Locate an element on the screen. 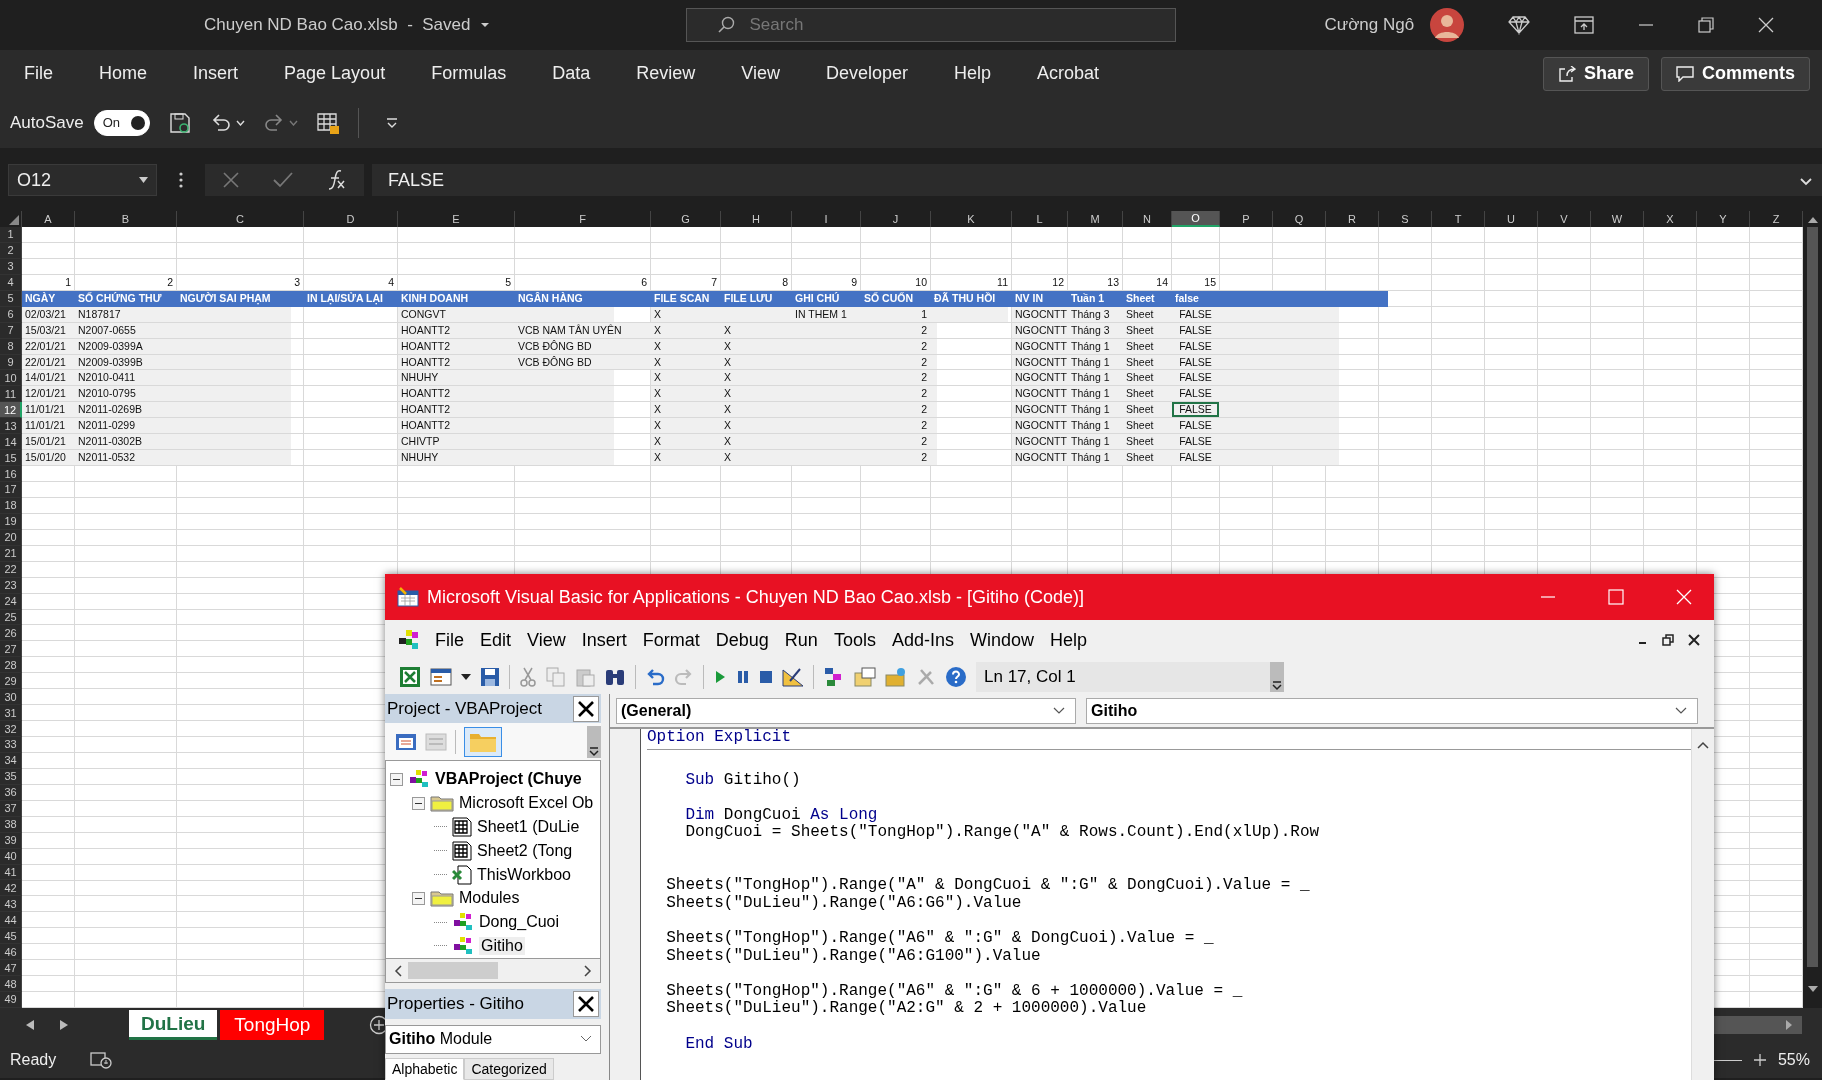 Image resolution: width=1822 pixels, height=1080 pixels. column-header: T is located at coordinates (1458, 219).